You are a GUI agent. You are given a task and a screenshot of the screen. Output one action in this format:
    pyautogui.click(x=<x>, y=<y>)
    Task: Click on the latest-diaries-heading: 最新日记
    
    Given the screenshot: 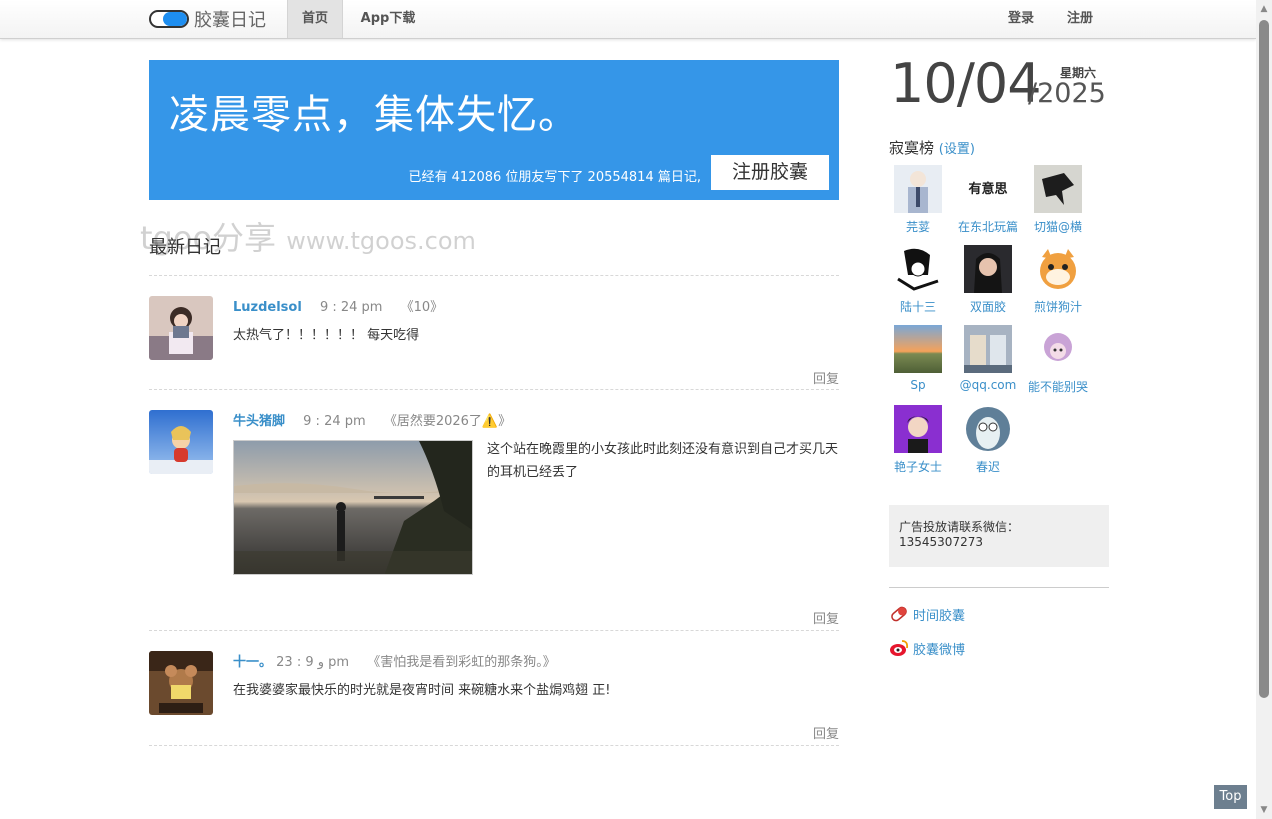 What is the action you would take?
    pyautogui.click(x=185, y=247)
    